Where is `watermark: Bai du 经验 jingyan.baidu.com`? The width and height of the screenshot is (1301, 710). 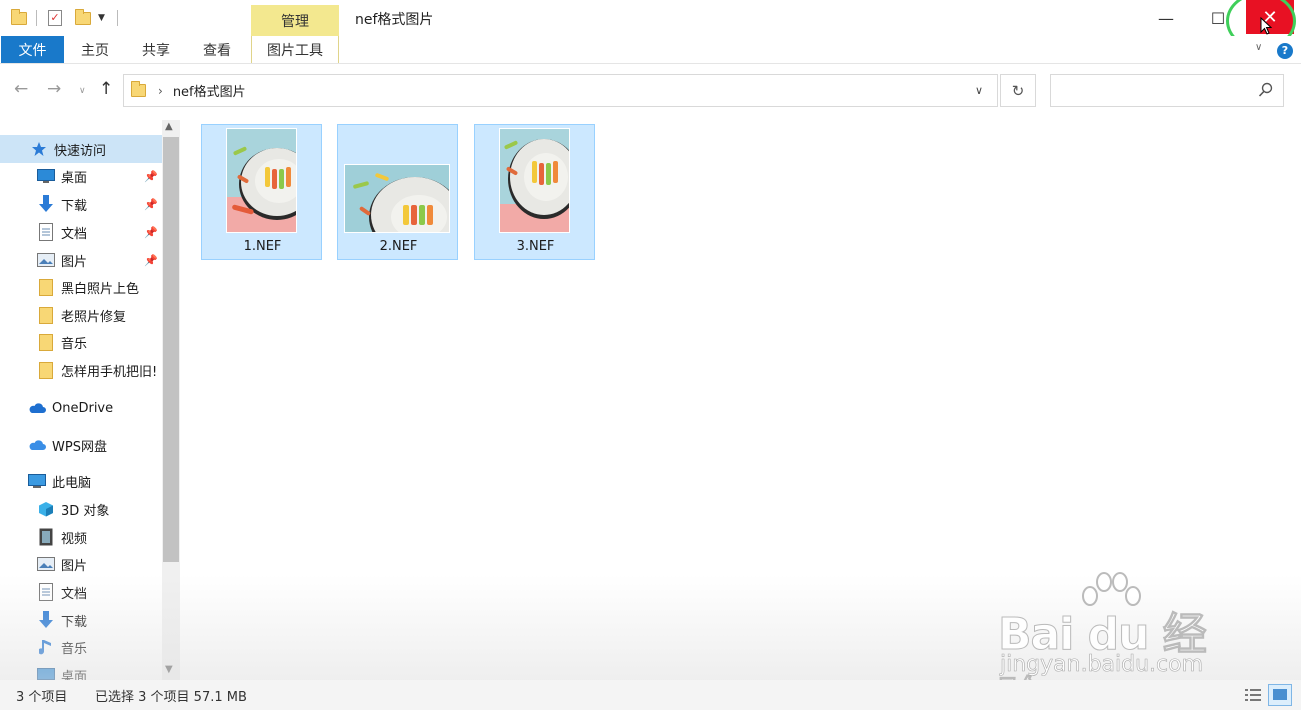
watermark: Bai du 经验 jingyan.baidu.com is located at coordinates (1118, 640).